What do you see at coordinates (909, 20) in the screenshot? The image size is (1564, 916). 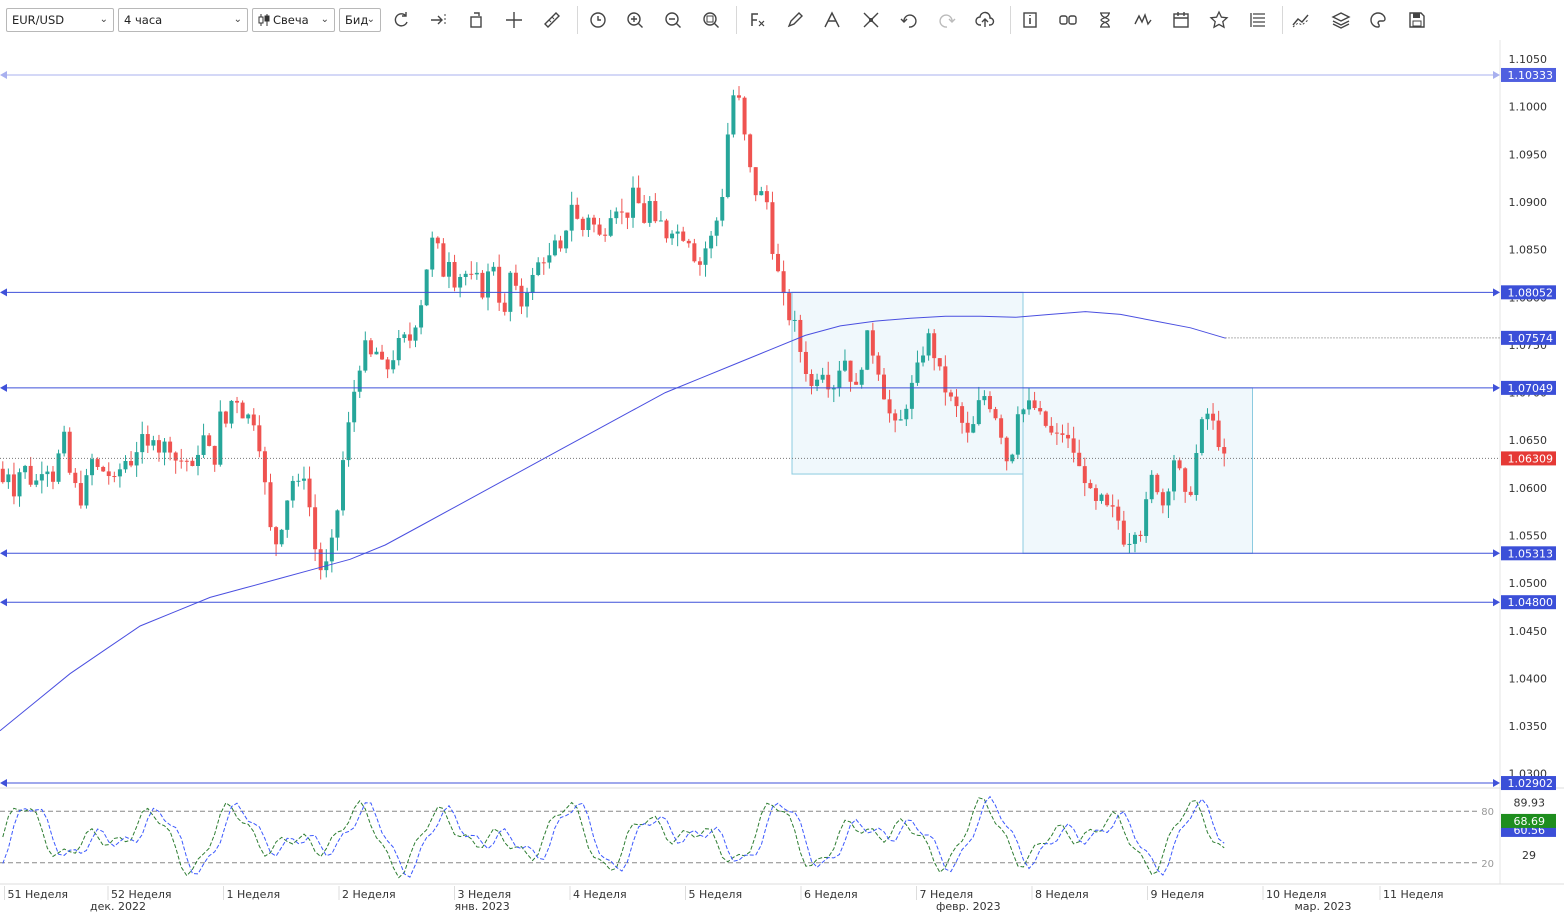 I see `undo-icon` at bounding box center [909, 20].